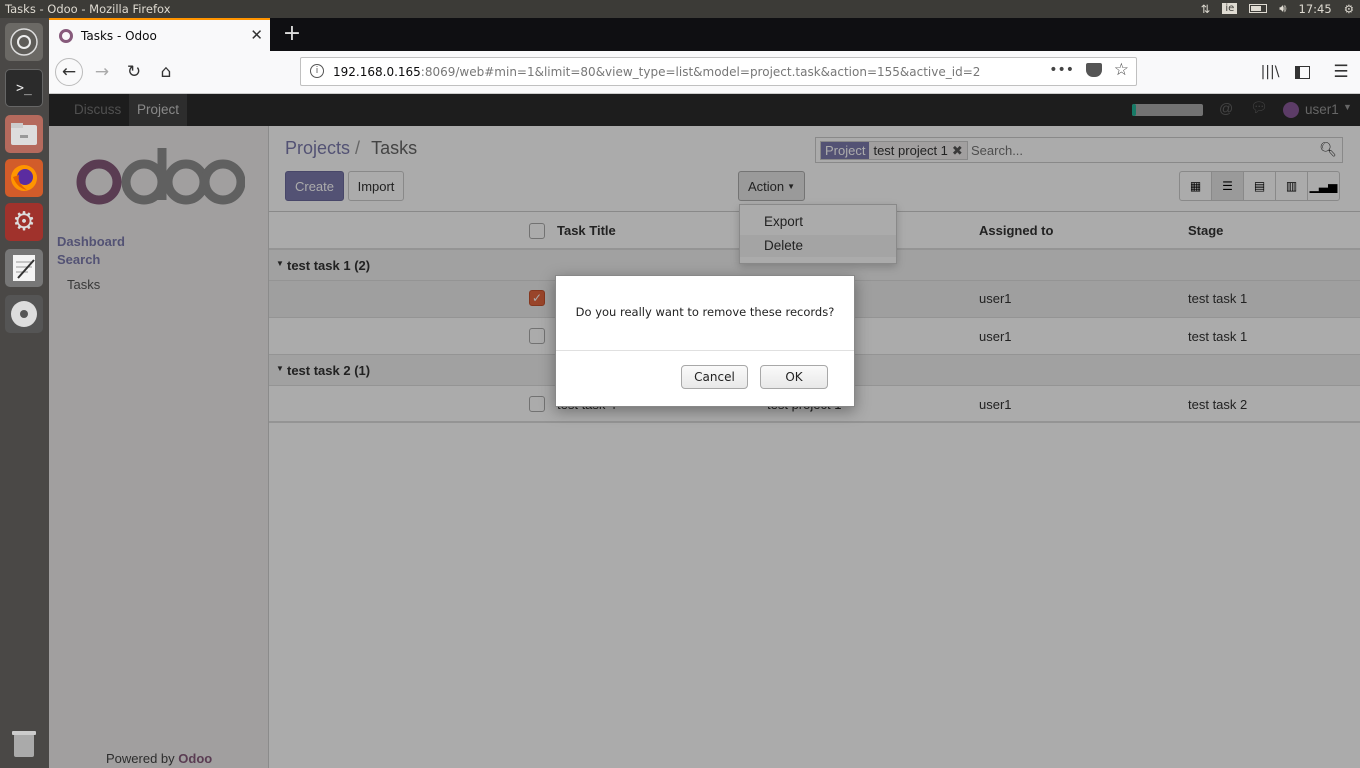  What do you see at coordinates (24, 743) in the screenshot?
I see `trash-icon` at bounding box center [24, 743].